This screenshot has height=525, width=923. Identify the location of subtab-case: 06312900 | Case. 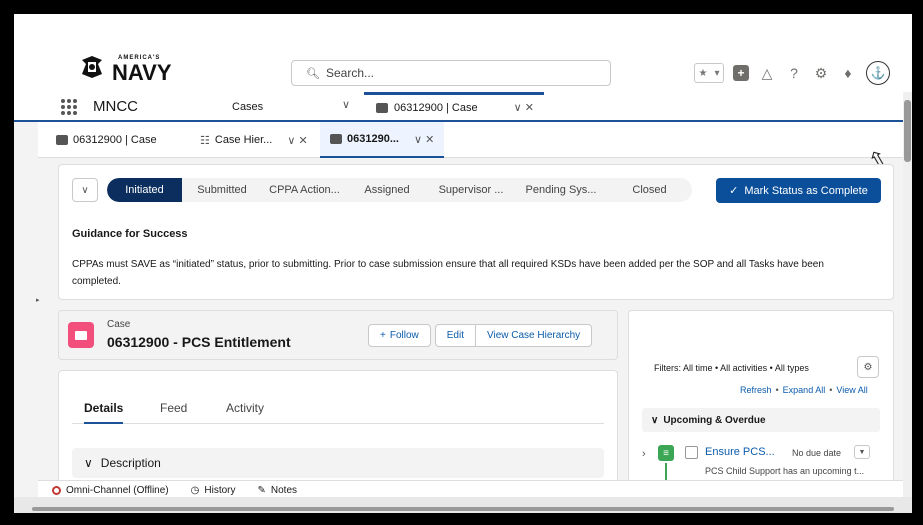
(106, 140).